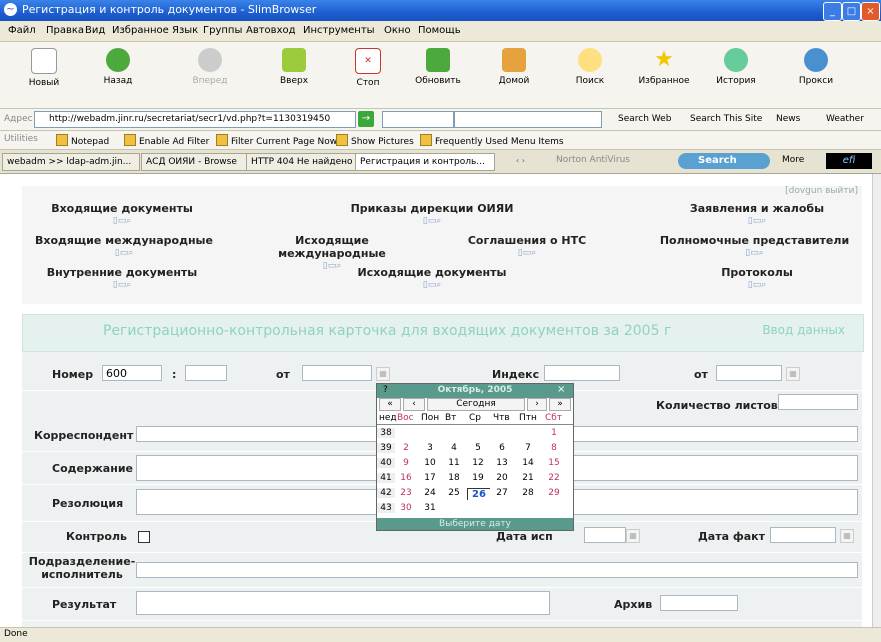  What do you see at coordinates (124, 246) in the screenshot?
I see `category-intl-incoming: Входящие международные ▯▭⌕` at bounding box center [124, 246].